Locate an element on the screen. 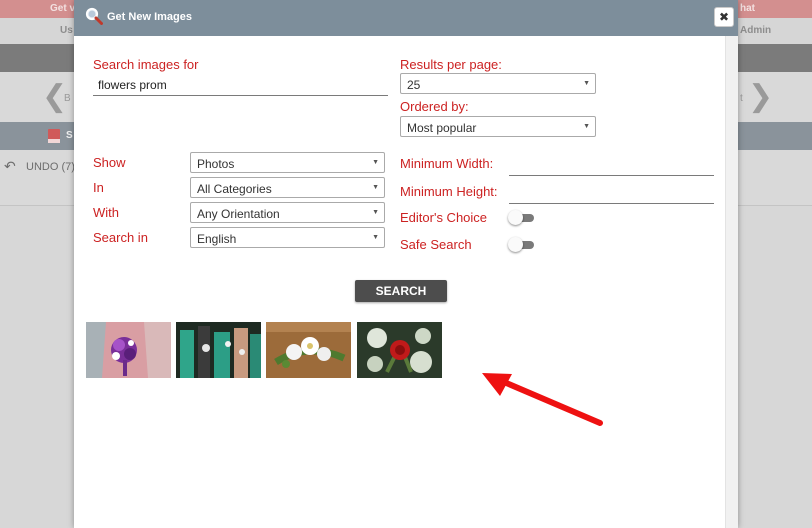 This screenshot has width=812, height=528. bg-banner-text-left: Get v is located at coordinates (63, 8).